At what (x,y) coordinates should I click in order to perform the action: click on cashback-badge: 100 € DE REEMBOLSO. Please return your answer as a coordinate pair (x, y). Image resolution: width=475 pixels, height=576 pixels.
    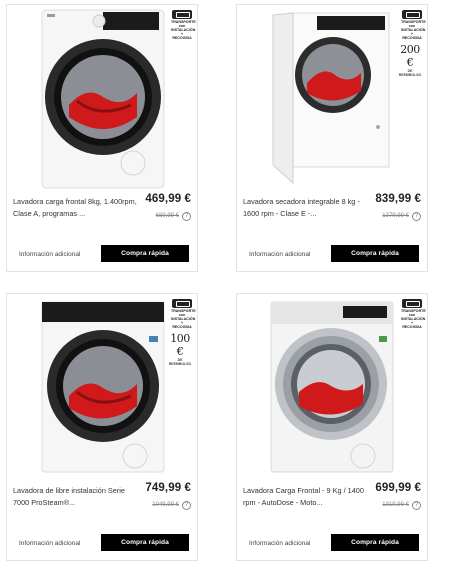
    Looking at the image, I should click on (180, 349).